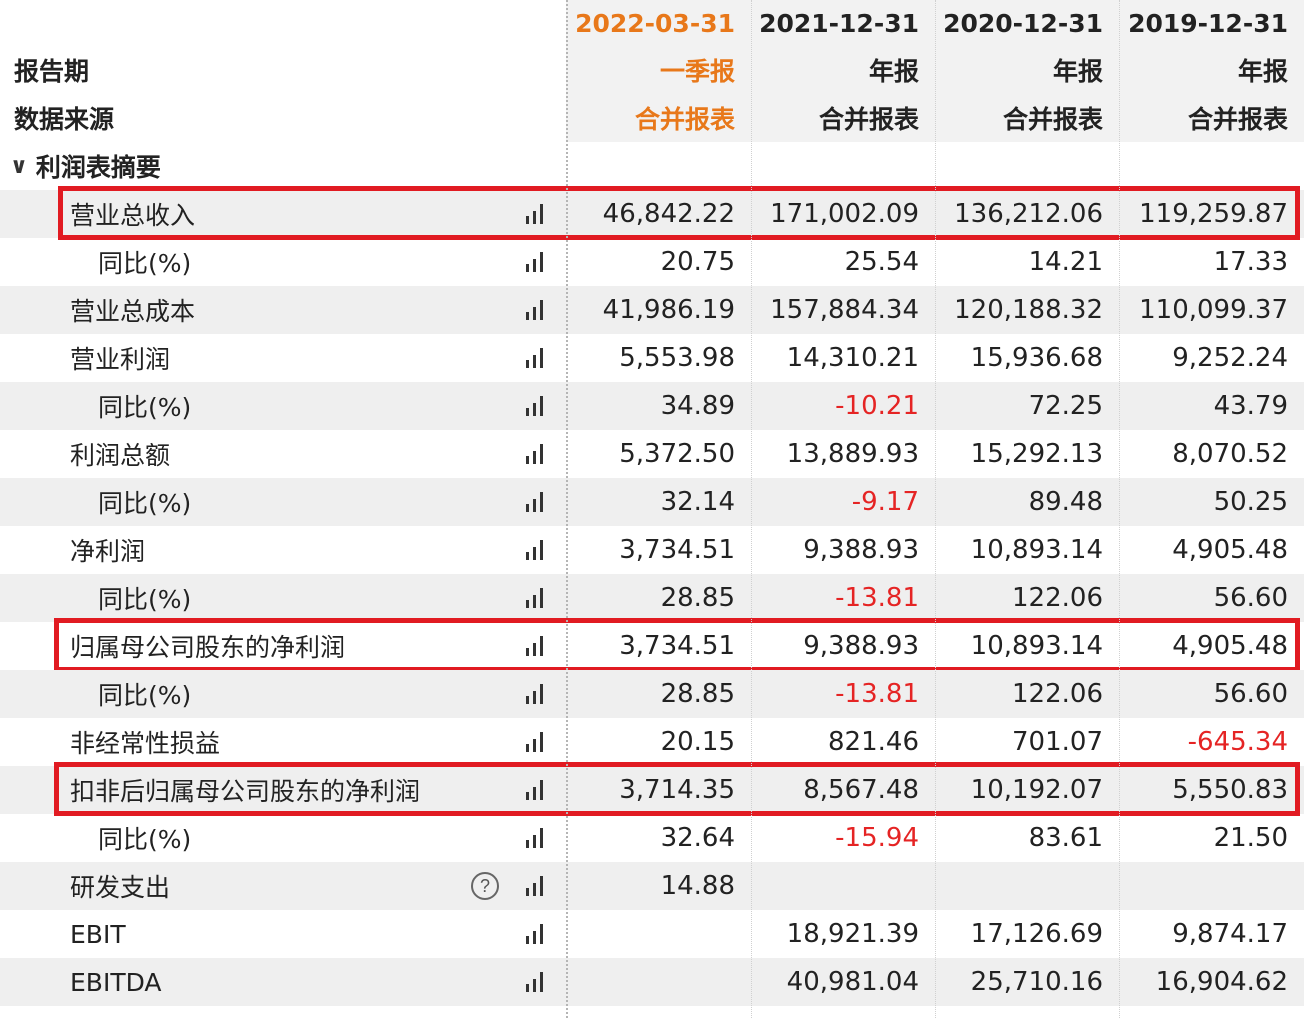 The width and height of the screenshot is (1304, 1018). What do you see at coordinates (1036, 454) in the screenshot?
I see `value-cell: 15,292.13` at bounding box center [1036, 454].